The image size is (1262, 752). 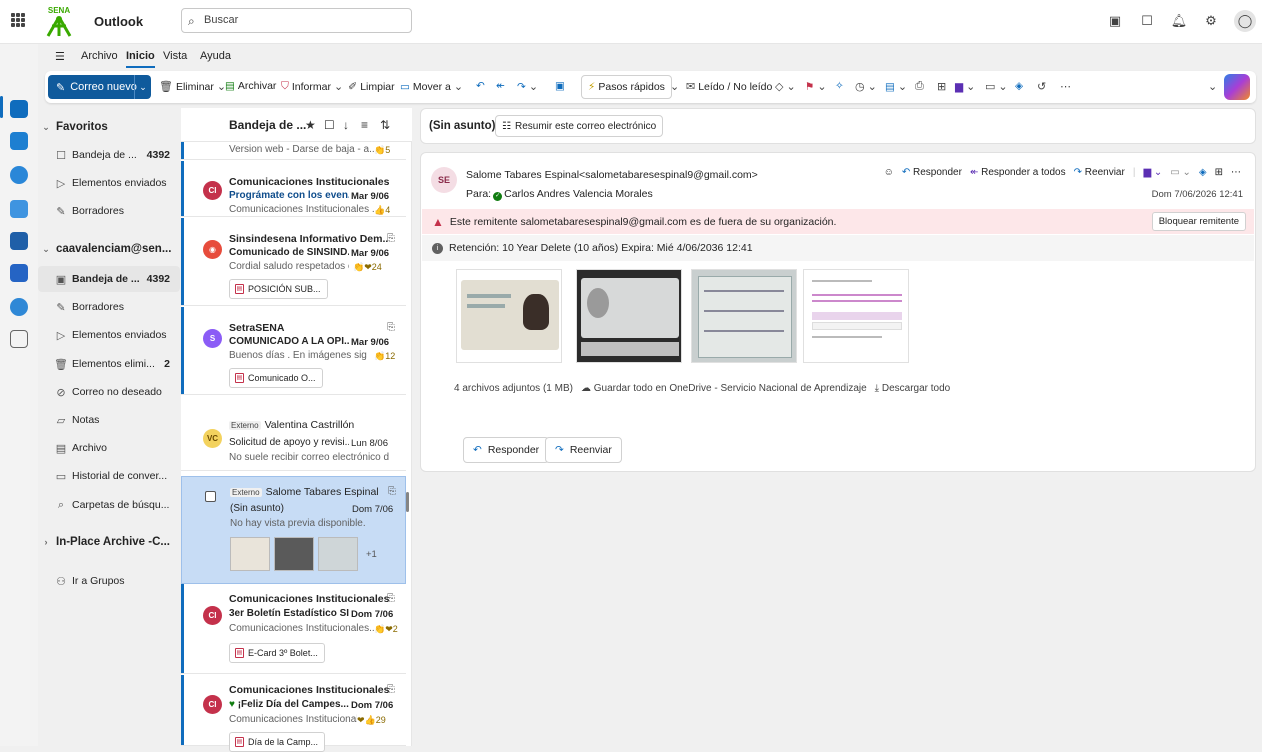 What do you see at coordinates (19, 241) in the screenshot?
I see `word-icon` at bounding box center [19, 241].